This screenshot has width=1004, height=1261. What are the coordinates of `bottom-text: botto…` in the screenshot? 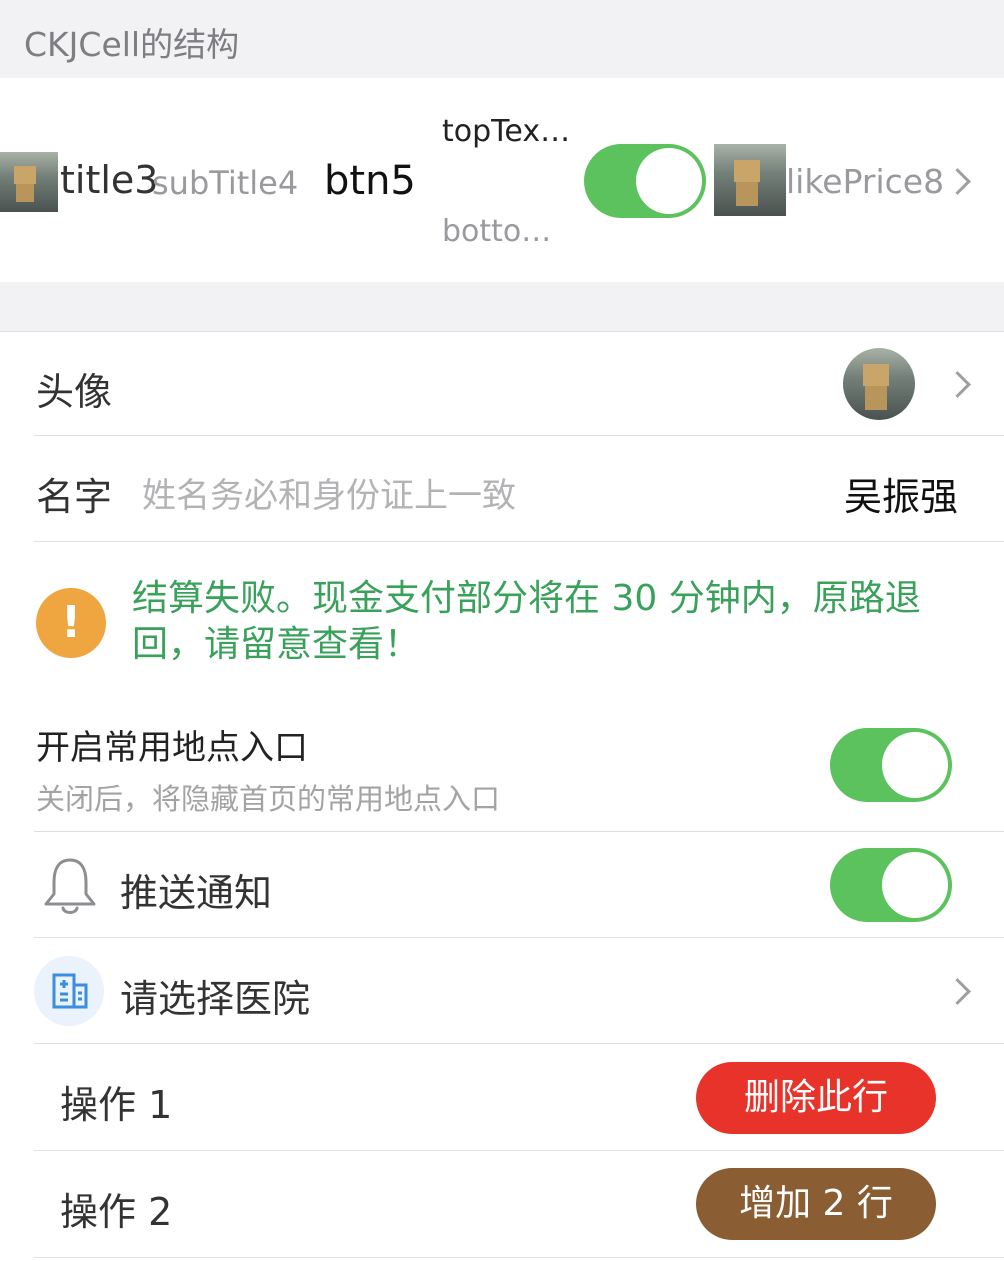 It's located at (497, 231).